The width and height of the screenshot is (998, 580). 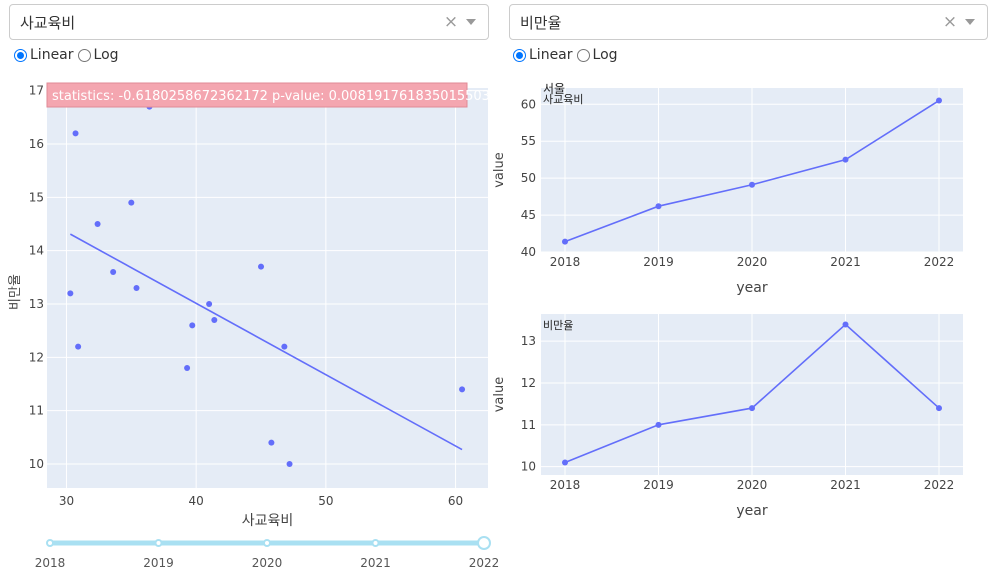 What do you see at coordinates (196, 501) in the screenshot?
I see `x-tick-label: 40` at bounding box center [196, 501].